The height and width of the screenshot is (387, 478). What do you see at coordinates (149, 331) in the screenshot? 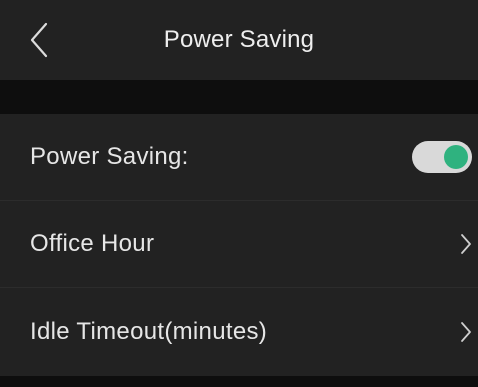
I see `idle-timeout-label: Idle Timeout(minutes)` at bounding box center [149, 331].